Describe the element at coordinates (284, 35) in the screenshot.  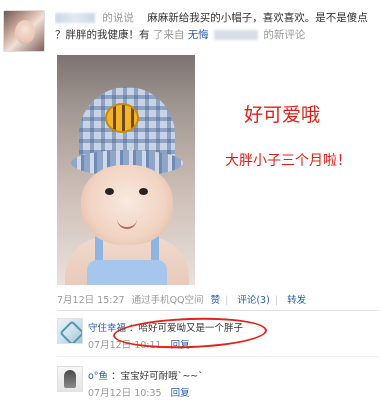
I see `new-comment-label: 的新评论` at that location.